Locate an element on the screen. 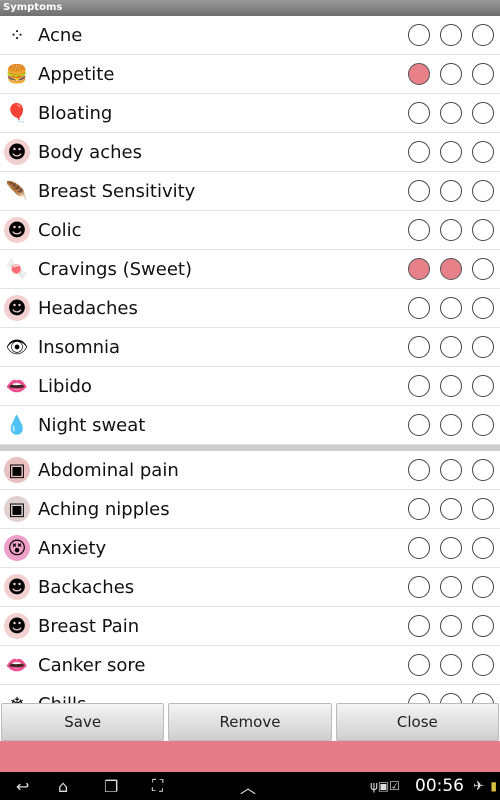 The width and height of the screenshot is (500, 800). eye-icon: 👁 is located at coordinates (17, 347).